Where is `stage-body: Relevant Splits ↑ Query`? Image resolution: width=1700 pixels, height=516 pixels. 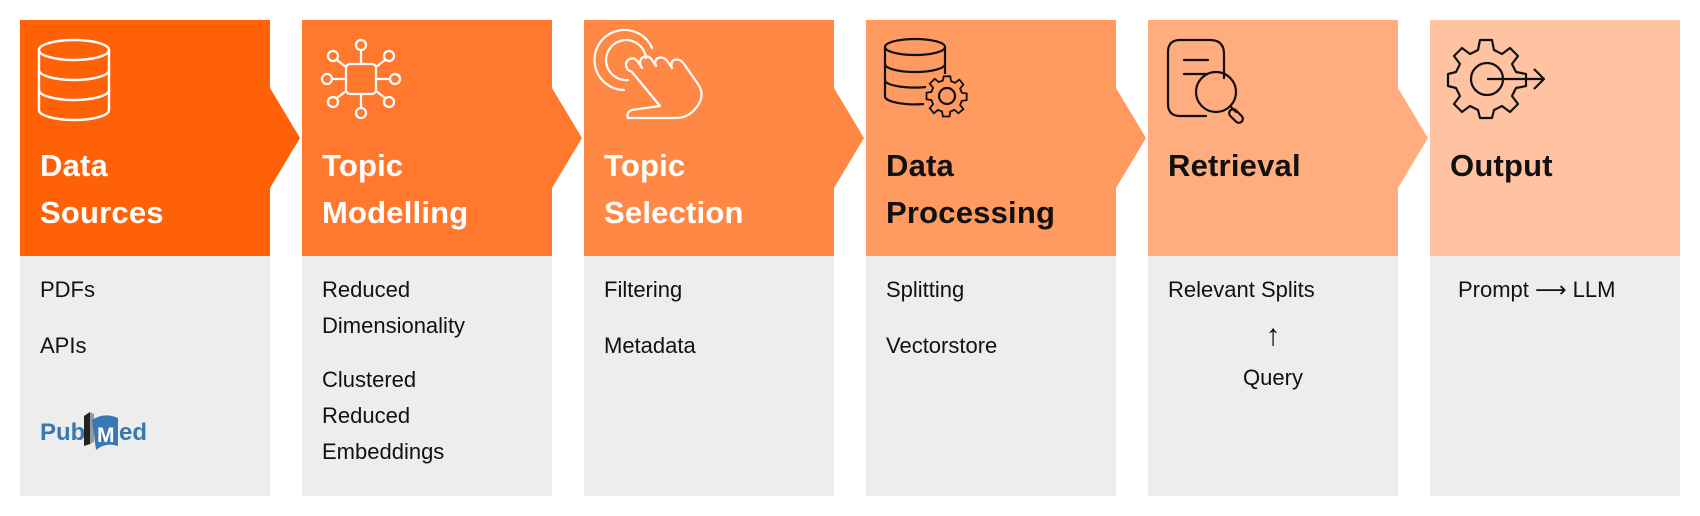
stage-body: Relevant Splits ↑ Query is located at coordinates (1273, 376).